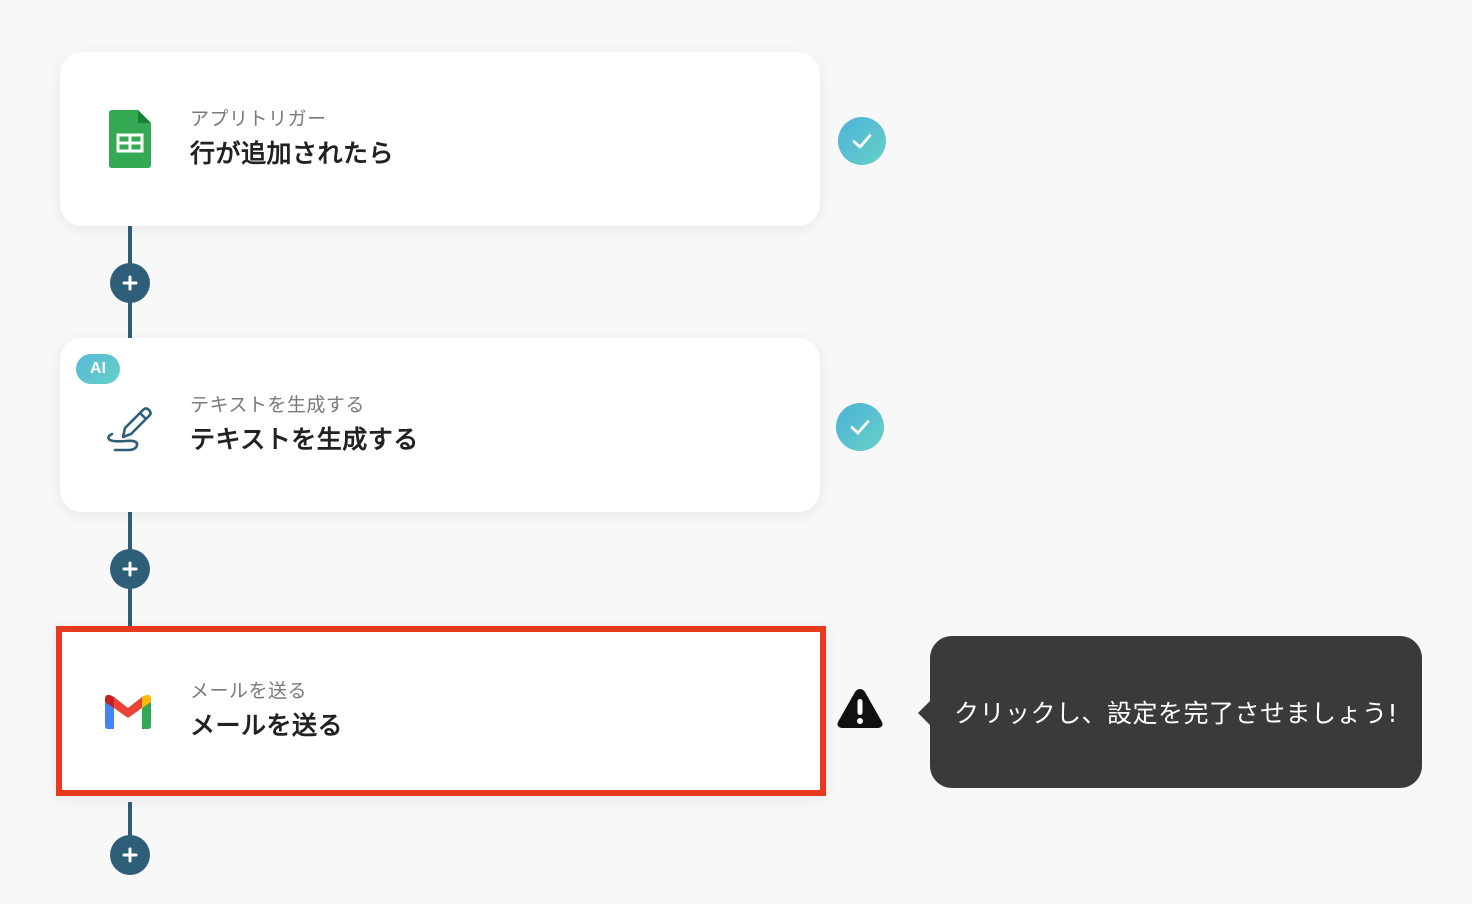 The image size is (1472, 904). I want to click on step-subtitle: アプリトリガー, so click(258, 119).